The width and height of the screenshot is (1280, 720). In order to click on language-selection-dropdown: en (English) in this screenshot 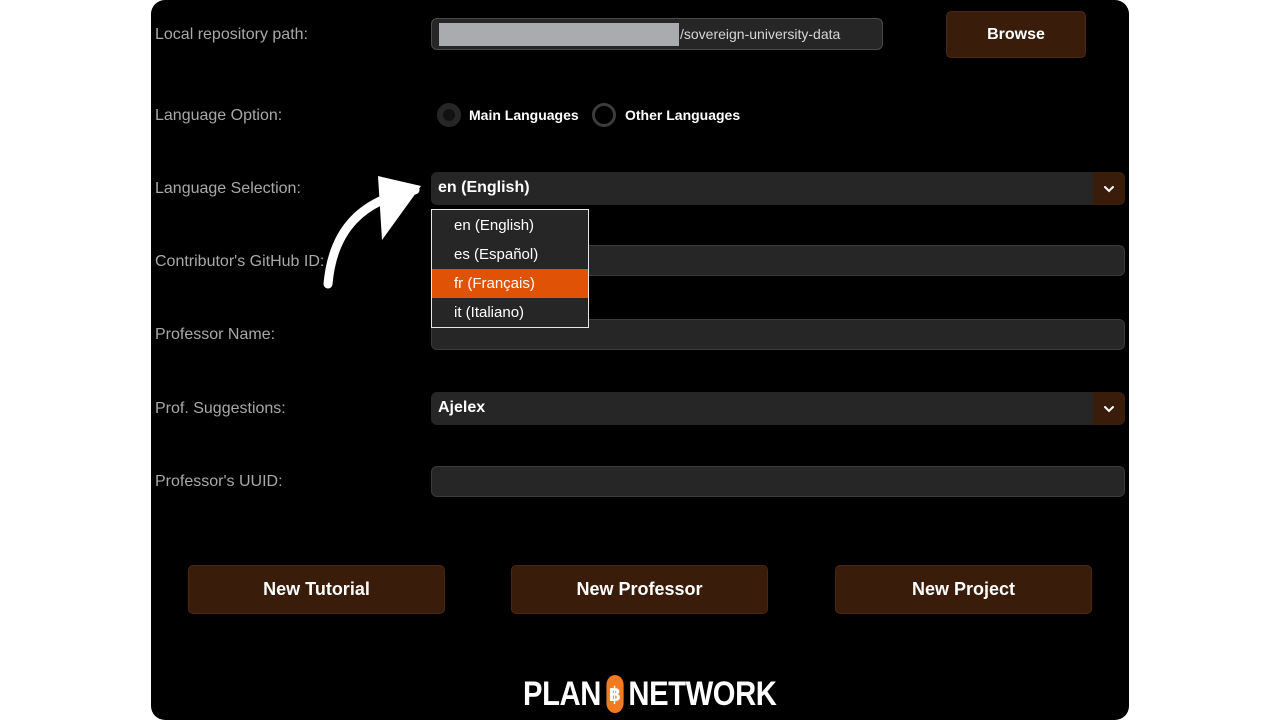, I will do `click(778, 188)`.